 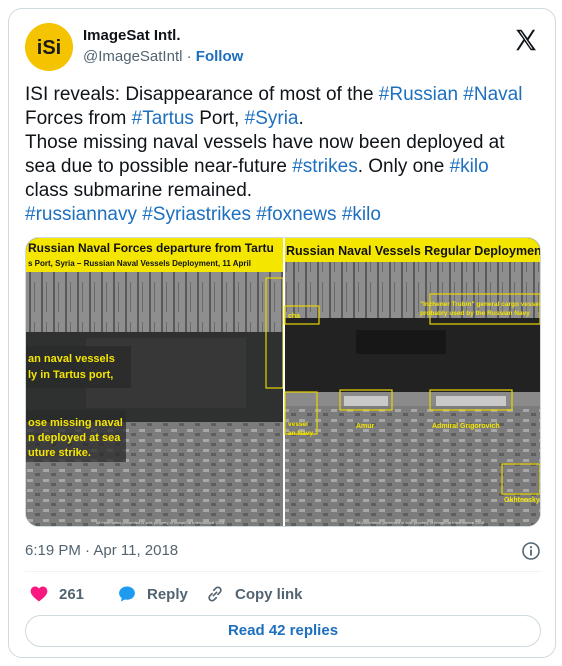 What do you see at coordinates (219, 118) in the screenshot?
I see `tweet-text-segment: Port,` at bounding box center [219, 118].